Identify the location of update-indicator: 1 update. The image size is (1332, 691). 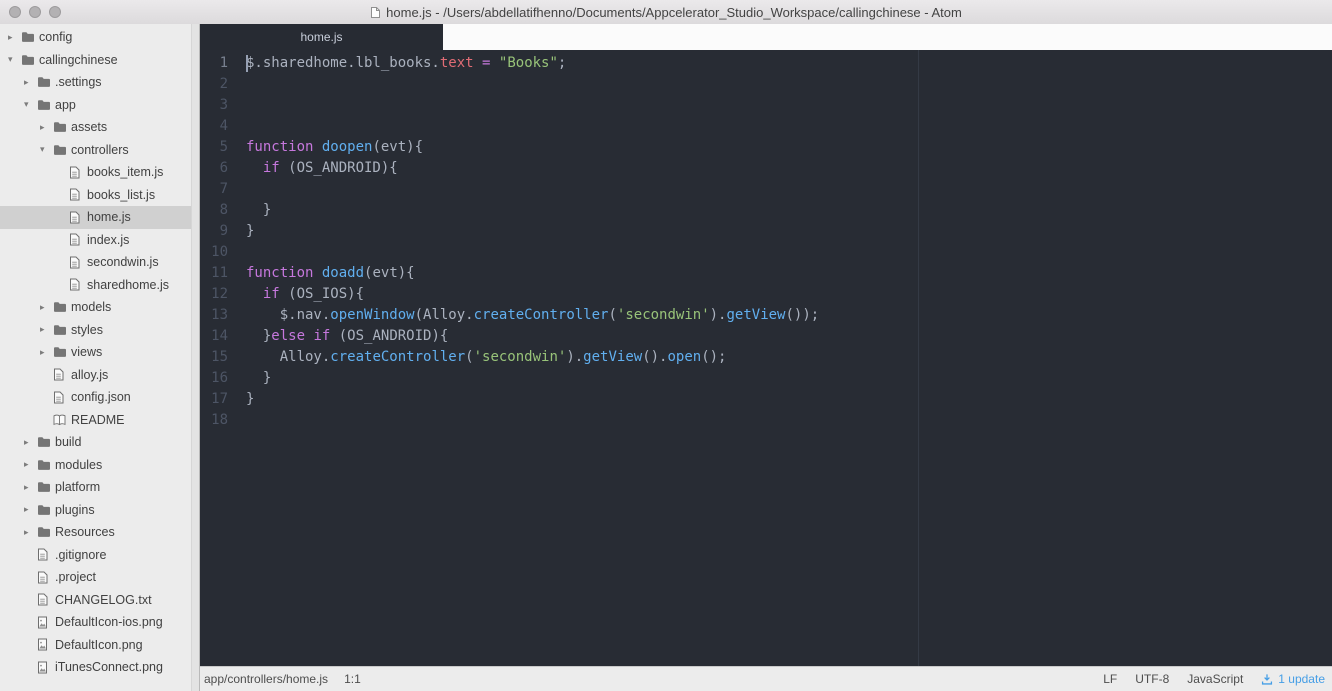
(1293, 679).